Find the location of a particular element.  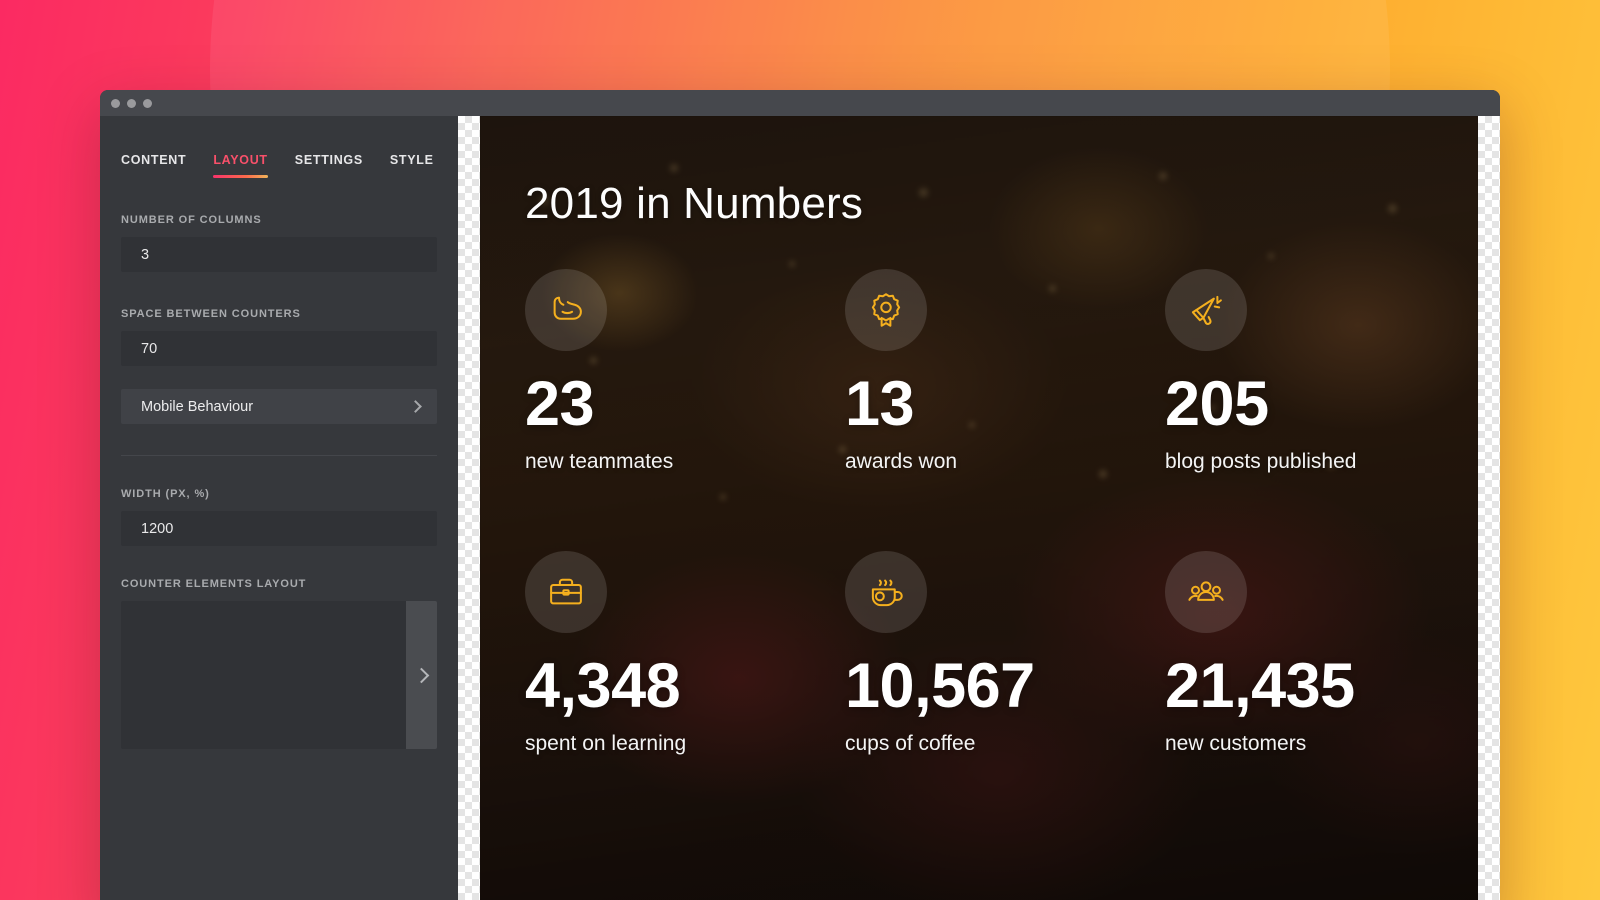

counter-item: 4,348 spent on learning is located at coordinates (685, 653).